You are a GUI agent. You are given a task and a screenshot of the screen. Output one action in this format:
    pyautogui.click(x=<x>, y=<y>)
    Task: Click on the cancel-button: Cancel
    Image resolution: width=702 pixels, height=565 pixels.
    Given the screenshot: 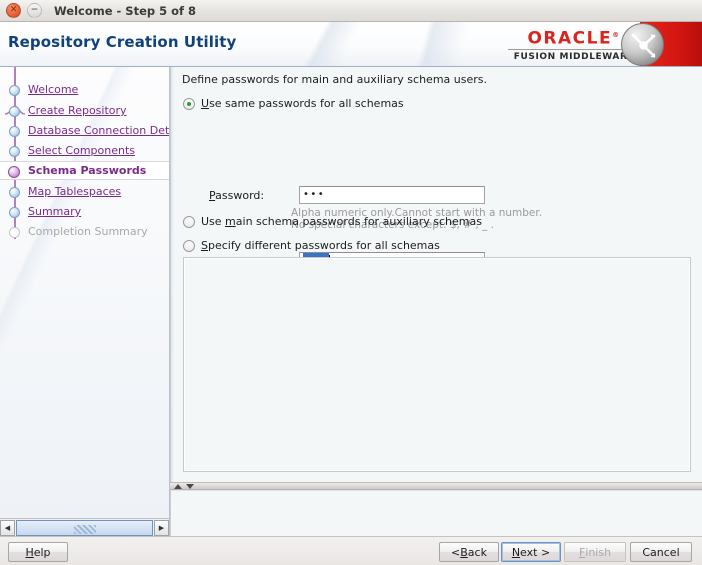 What is the action you would take?
    pyautogui.click(x=661, y=552)
    